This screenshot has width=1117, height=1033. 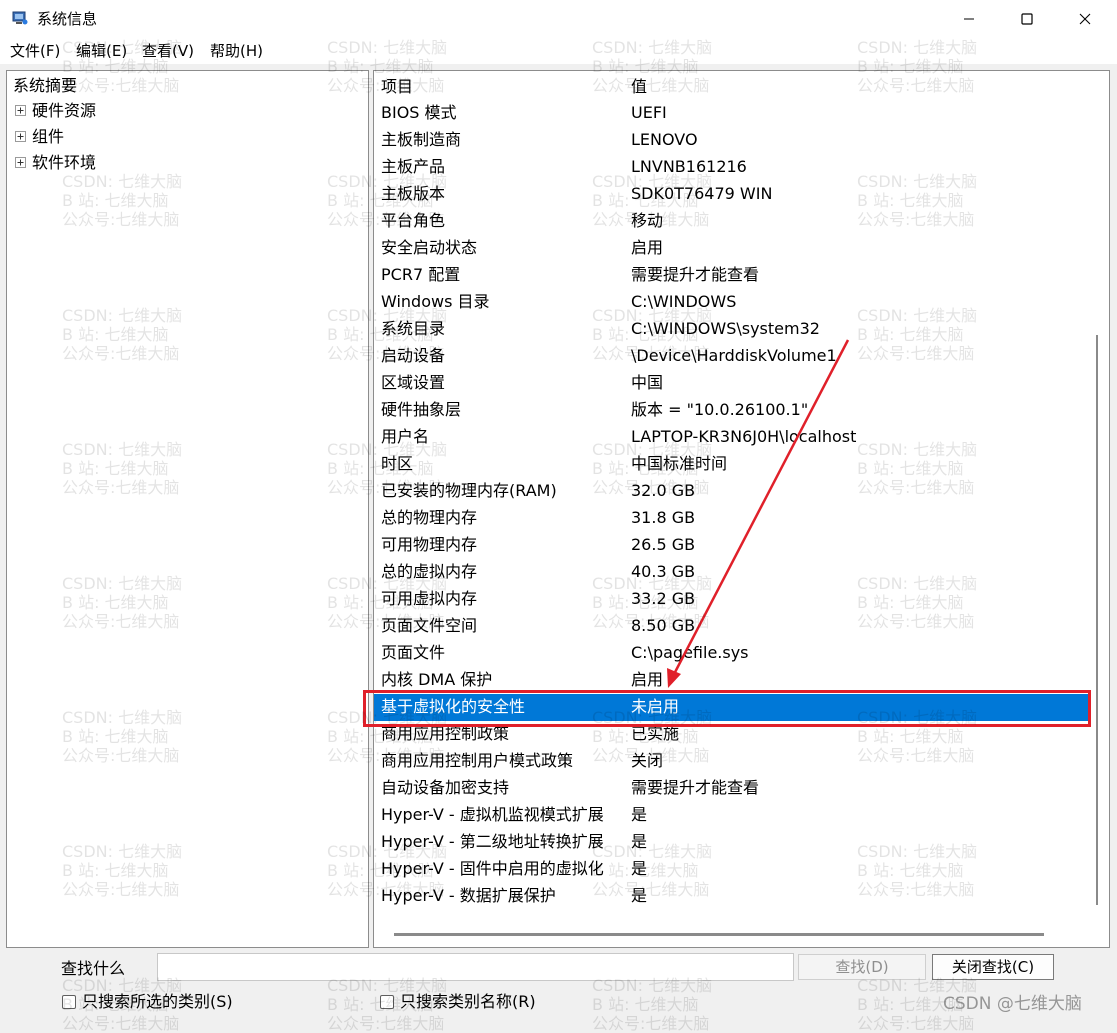 What do you see at coordinates (732, 896) in the screenshot?
I see `table-row: Hyper-V - 数据扩展保护 是` at bounding box center [732, 896].